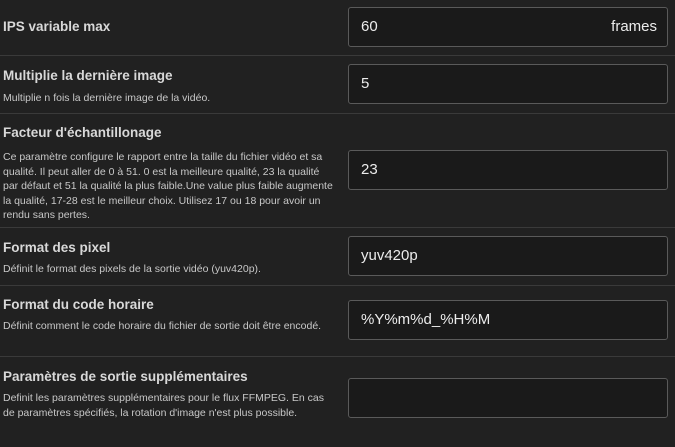  What do you see at coordinates (389, 255) in the screenshot?
I see `field-value: yuv420p` at bounding box center [389, 255].